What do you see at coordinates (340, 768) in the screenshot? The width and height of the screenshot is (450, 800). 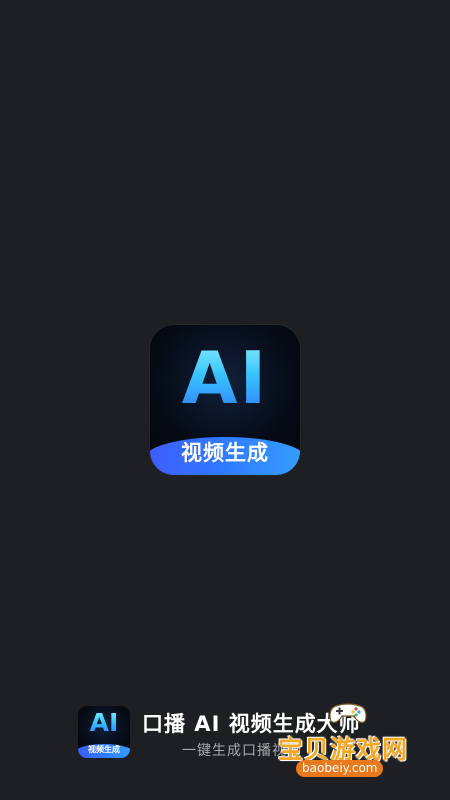 I see `watermark-url: baobeiy.com` at bounding box center [340, 768].